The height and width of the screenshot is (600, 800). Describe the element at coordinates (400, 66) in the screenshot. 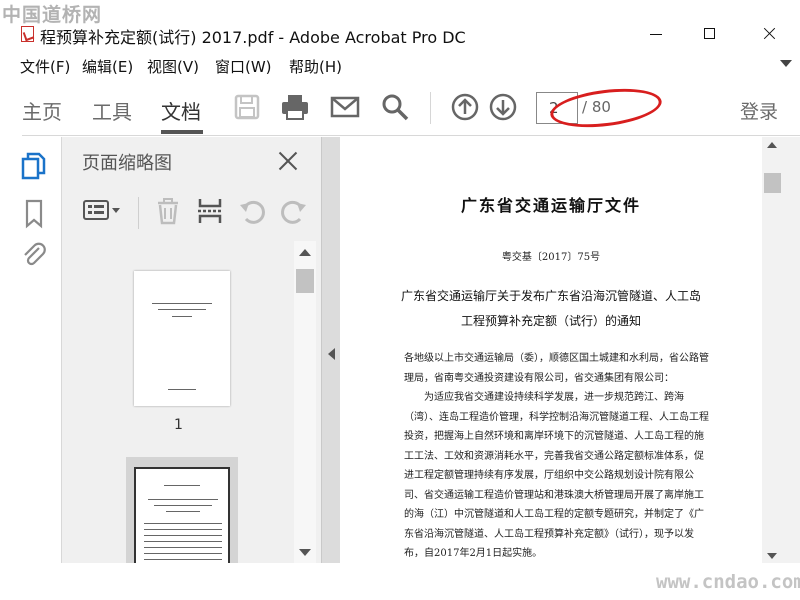

I see `menu-bar: 文件(F) 编辑(E) 视图(V) 窗口(W) 帮助(H)` at that location.